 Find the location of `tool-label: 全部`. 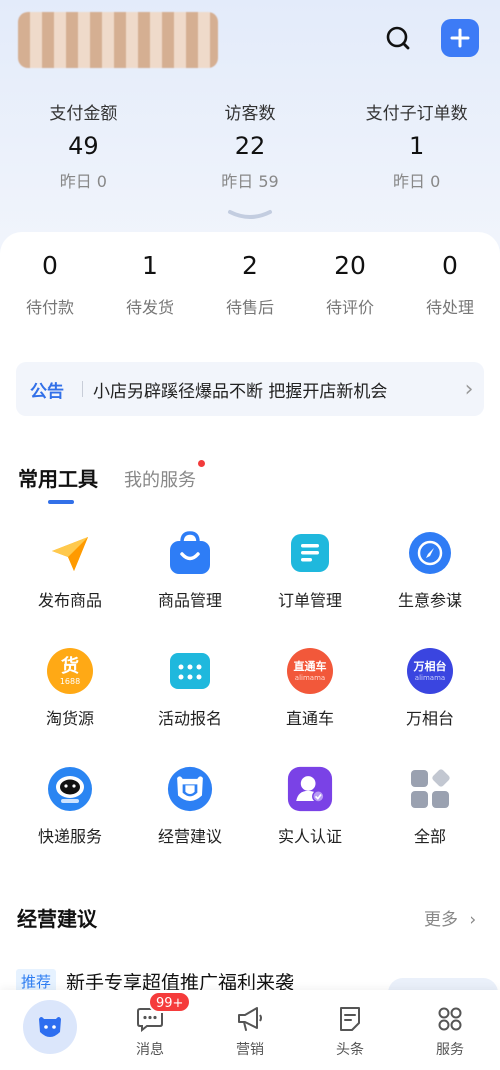

tool-label: 全部 is located at coordinates (429, 836).